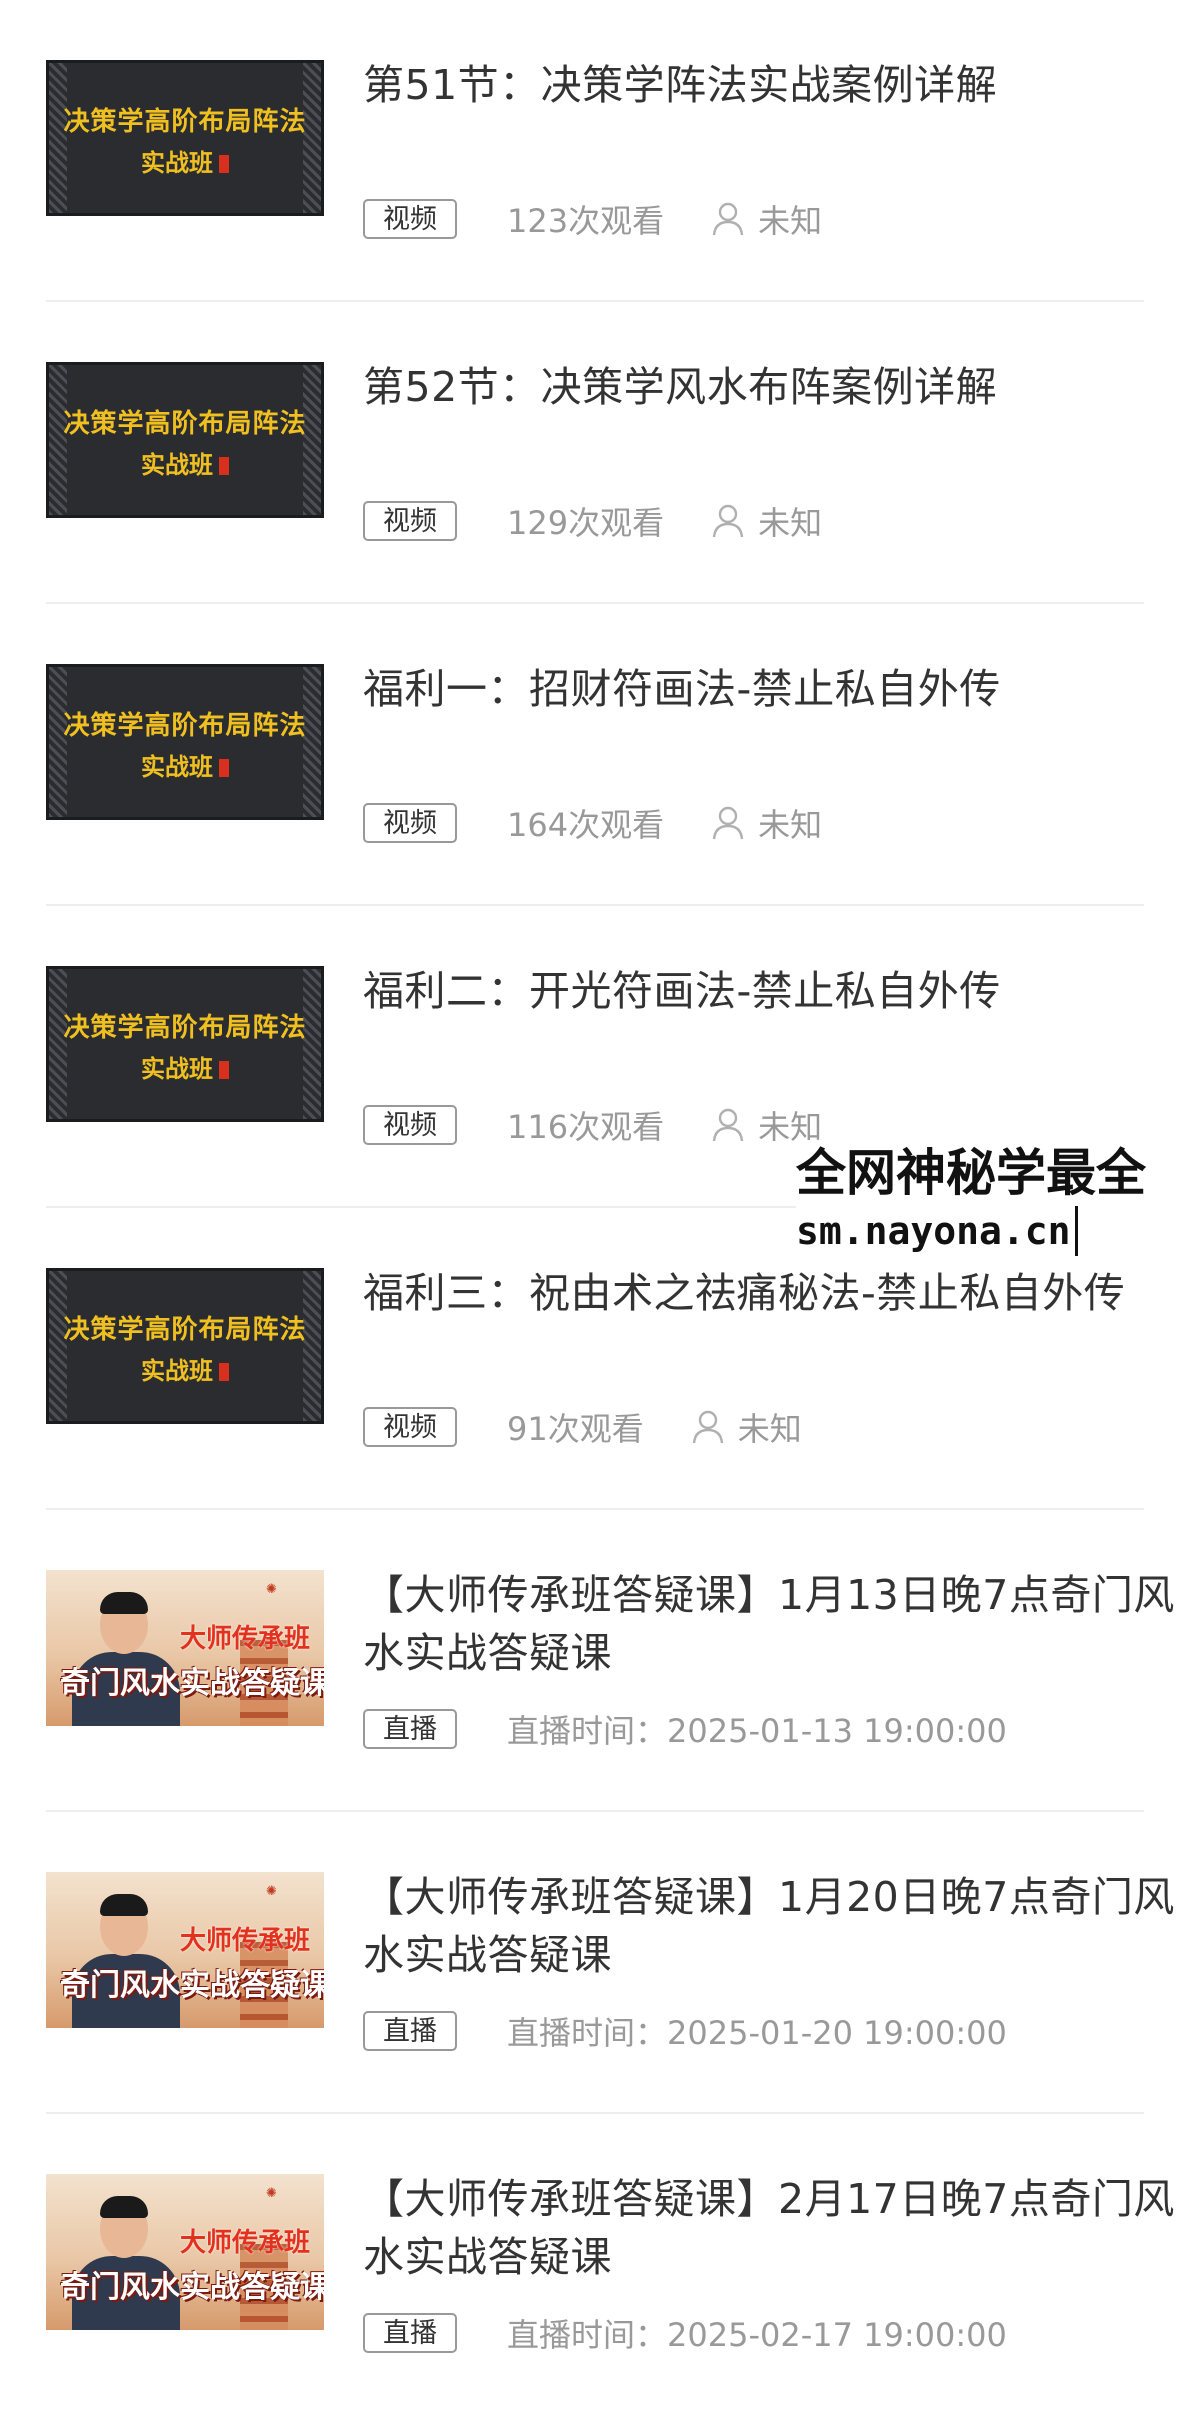 This screenshot has width=1200, height=2416. Describe the element at coordinates (773, 2228) in the screenshot. I see `course-title: 【大师传承班答疑课】2月17日晚7点奇门风水实战答疑课` at that location.